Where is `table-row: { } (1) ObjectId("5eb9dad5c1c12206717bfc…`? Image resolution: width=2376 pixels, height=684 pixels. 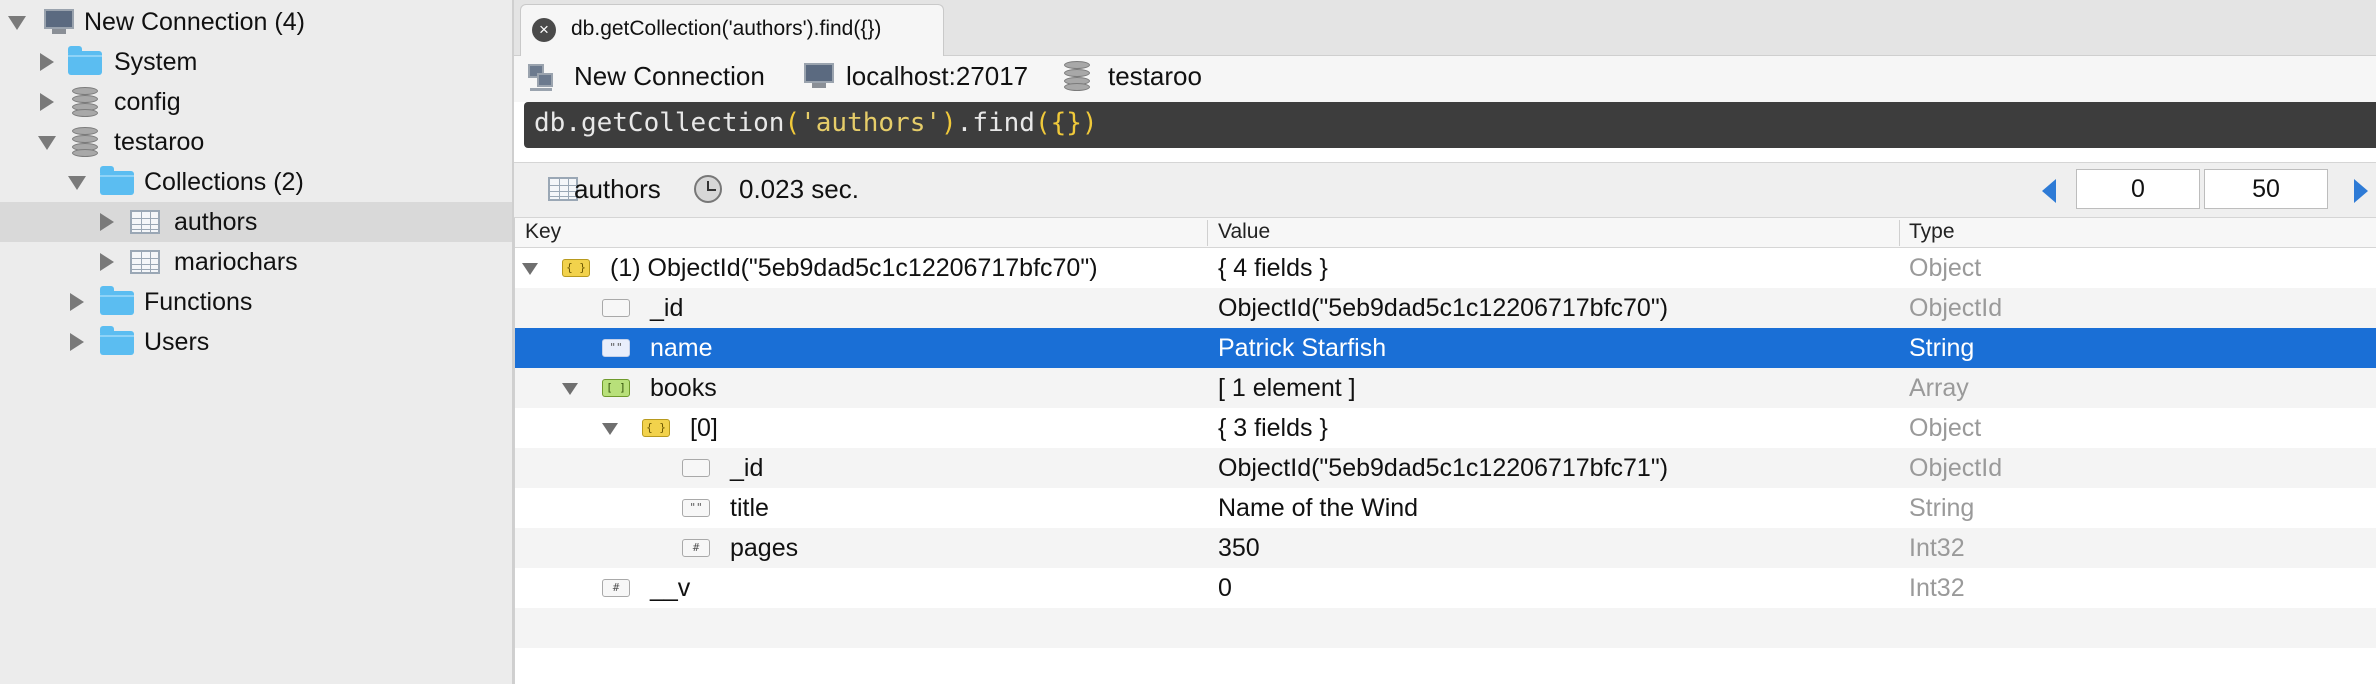
table-row: { } (1) ObjectId("5eb9dad5c1c12206717bfc… is located at coordinates (1445, 268).